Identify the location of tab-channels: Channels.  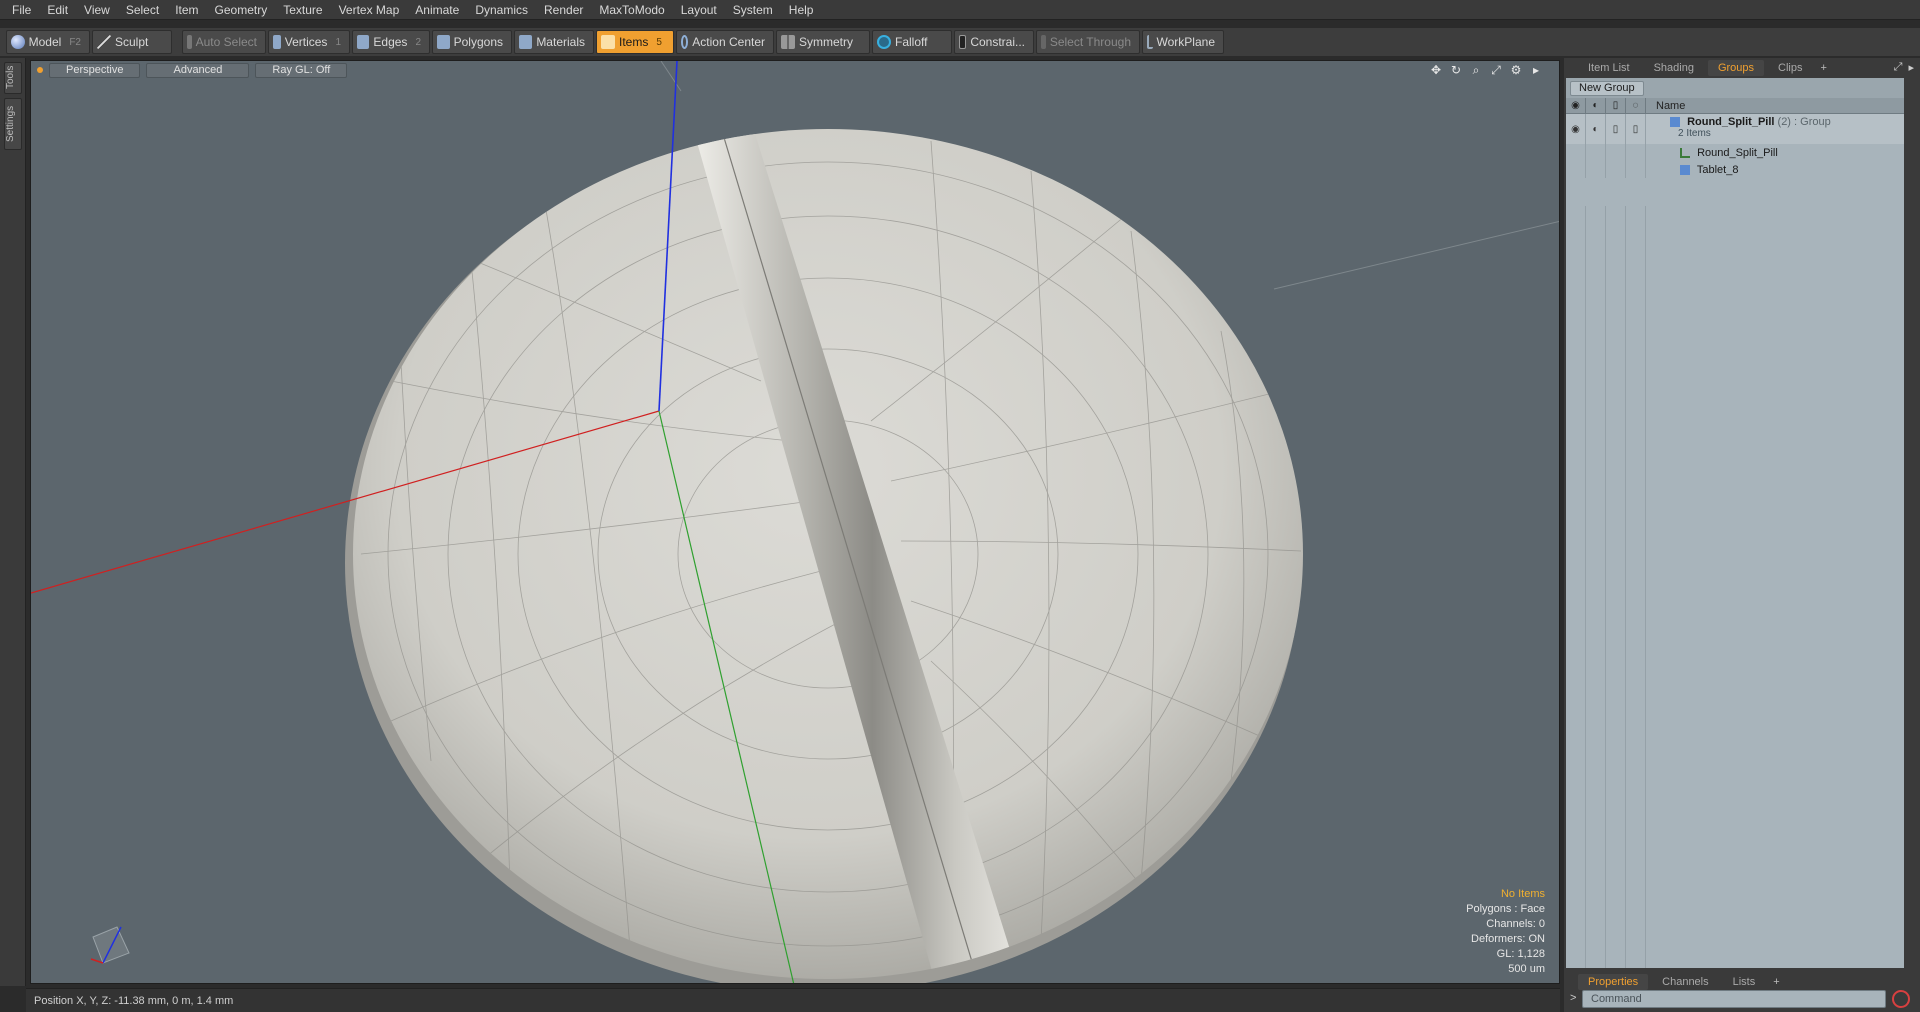
(1685, 982).